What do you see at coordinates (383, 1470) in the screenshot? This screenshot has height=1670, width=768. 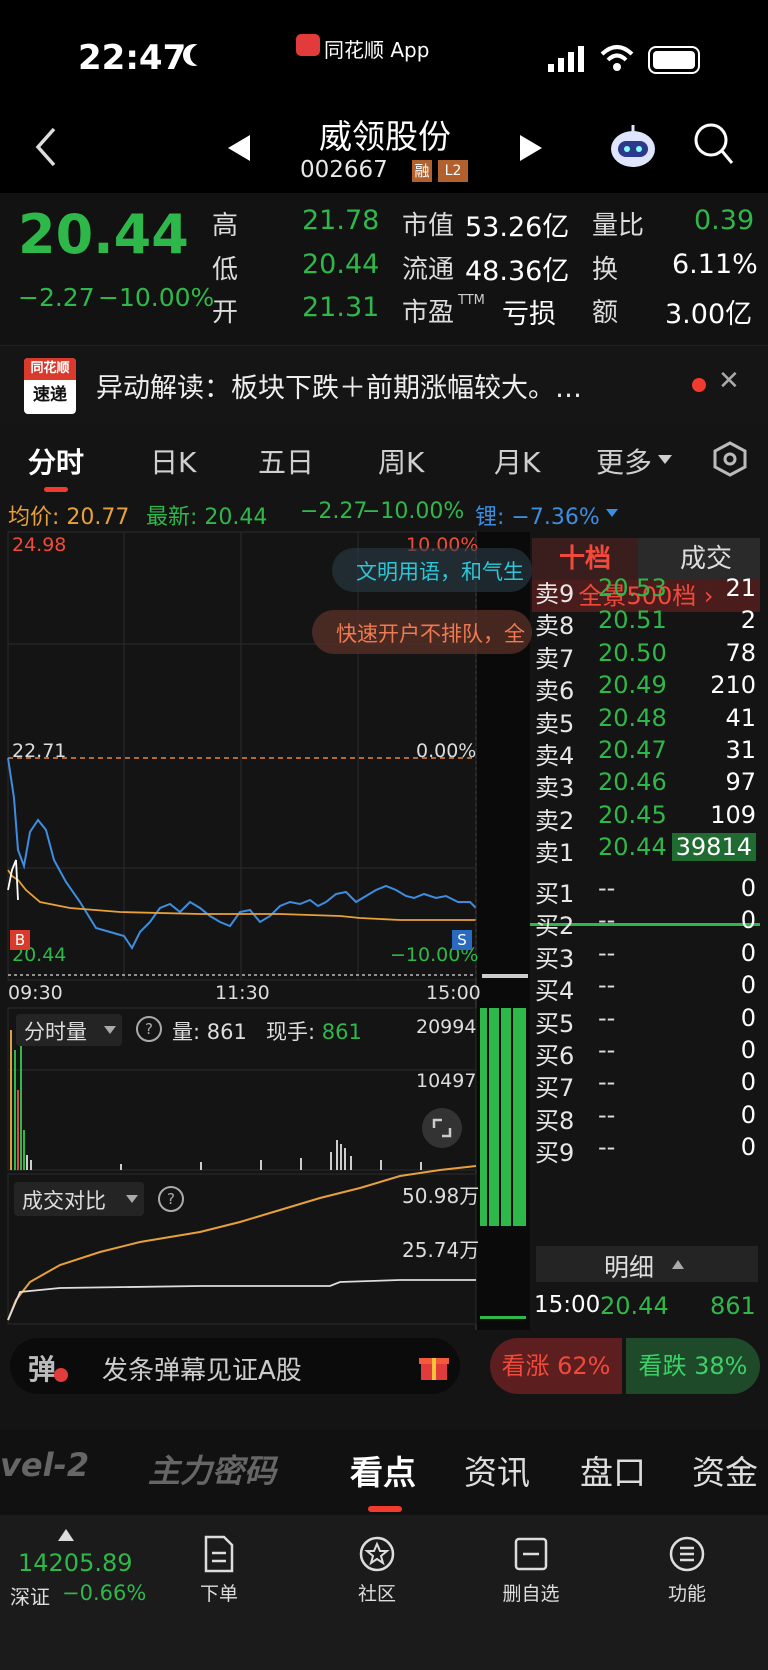 I see `tab-highlights: 看点` at bounding box center [383, 1470].